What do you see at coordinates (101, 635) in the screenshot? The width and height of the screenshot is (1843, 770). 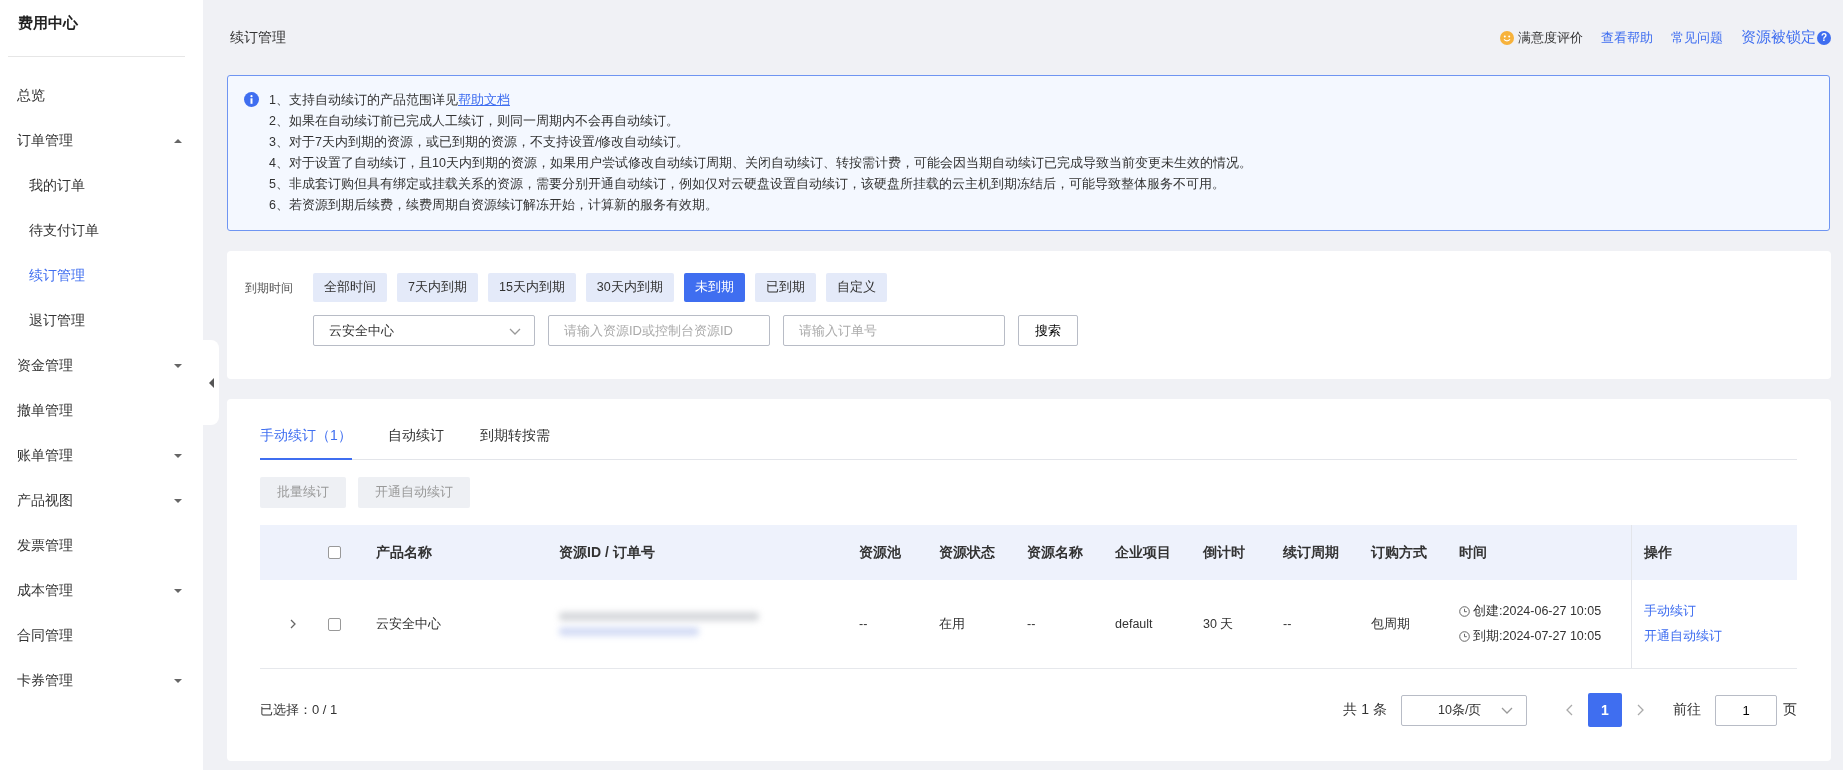 I see `sidebar-item: 合同管理` at bounding box center [101, 635].